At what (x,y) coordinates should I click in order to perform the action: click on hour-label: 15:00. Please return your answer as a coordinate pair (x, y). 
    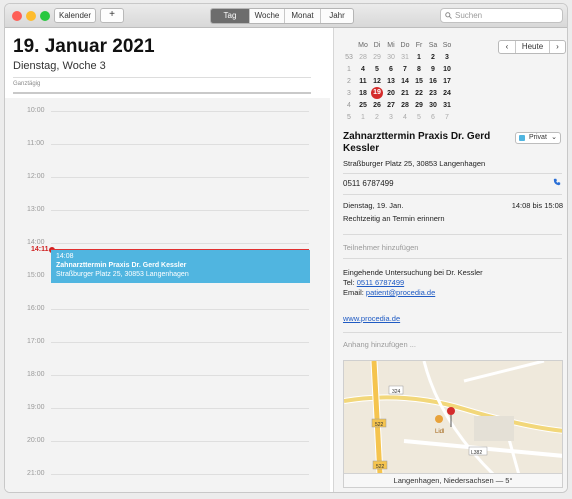
    Looking at the image, I should click on (36, 275).